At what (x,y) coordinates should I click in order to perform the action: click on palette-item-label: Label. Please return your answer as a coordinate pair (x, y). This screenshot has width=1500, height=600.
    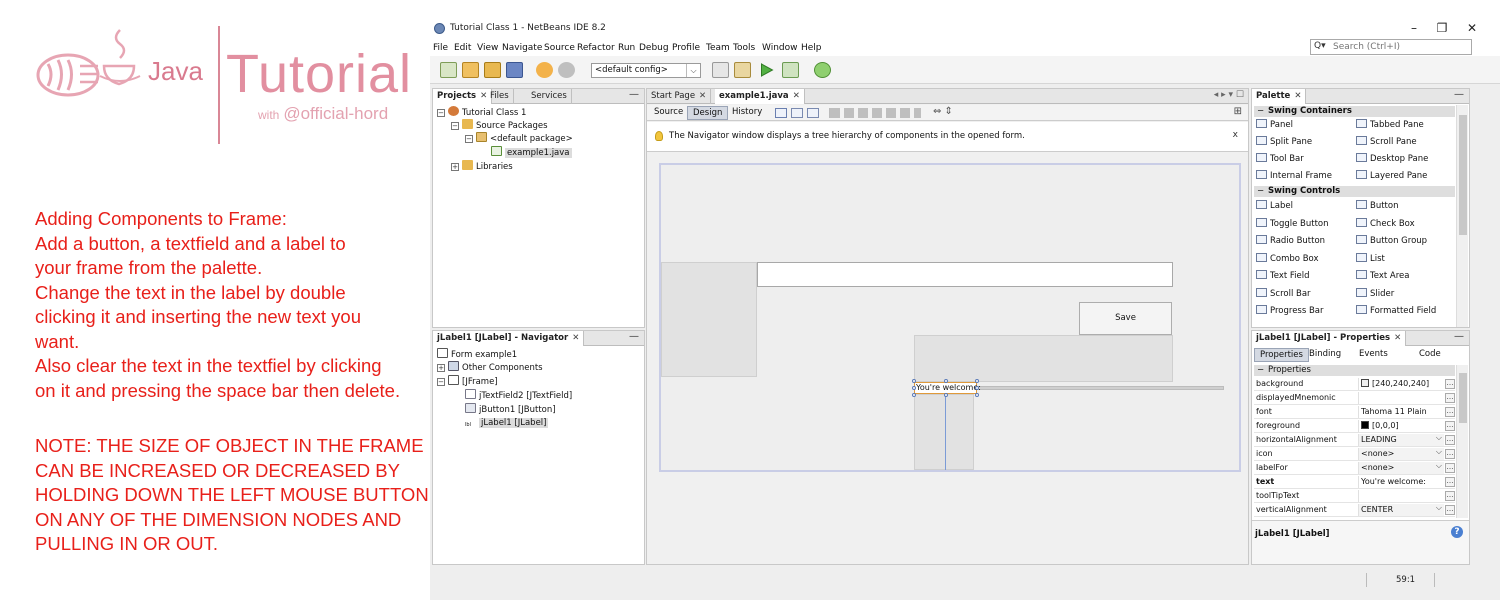
    Looking at the image, I should click on (1274, 206).